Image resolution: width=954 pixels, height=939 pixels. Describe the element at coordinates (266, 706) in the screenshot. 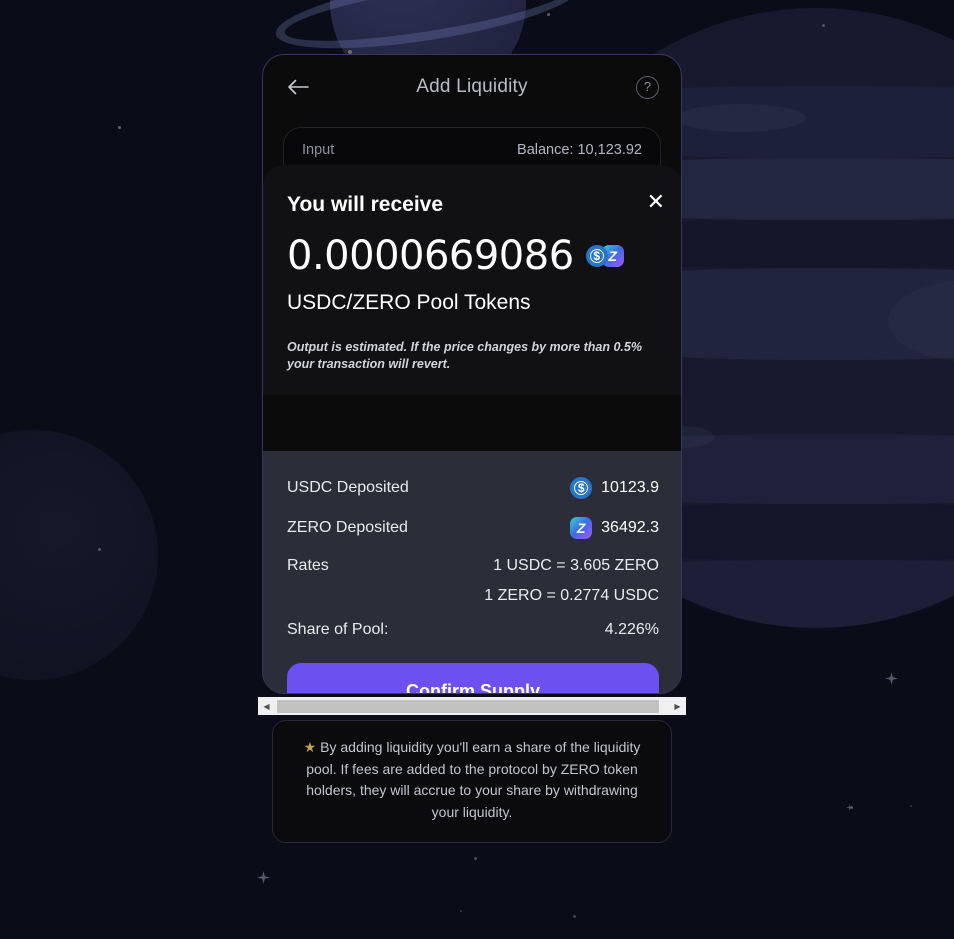

I see `scroll-left-arrow-icon: ◀` at that location.